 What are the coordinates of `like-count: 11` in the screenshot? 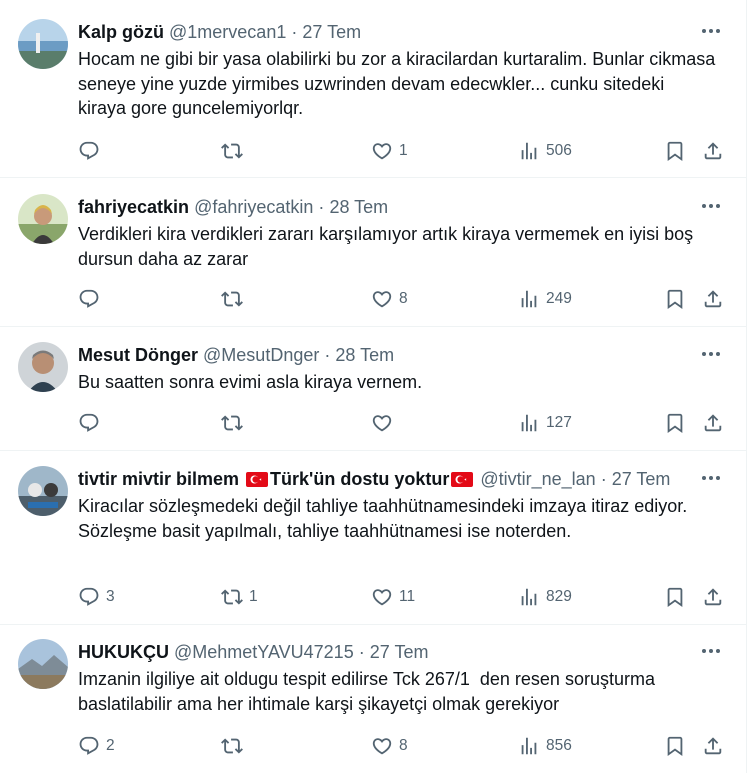 It's located at (407, 596).